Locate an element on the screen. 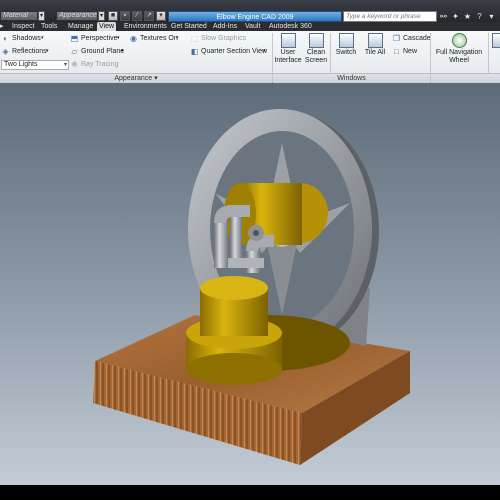  cascade-button: Cascade is located at coordinates (417, 38).